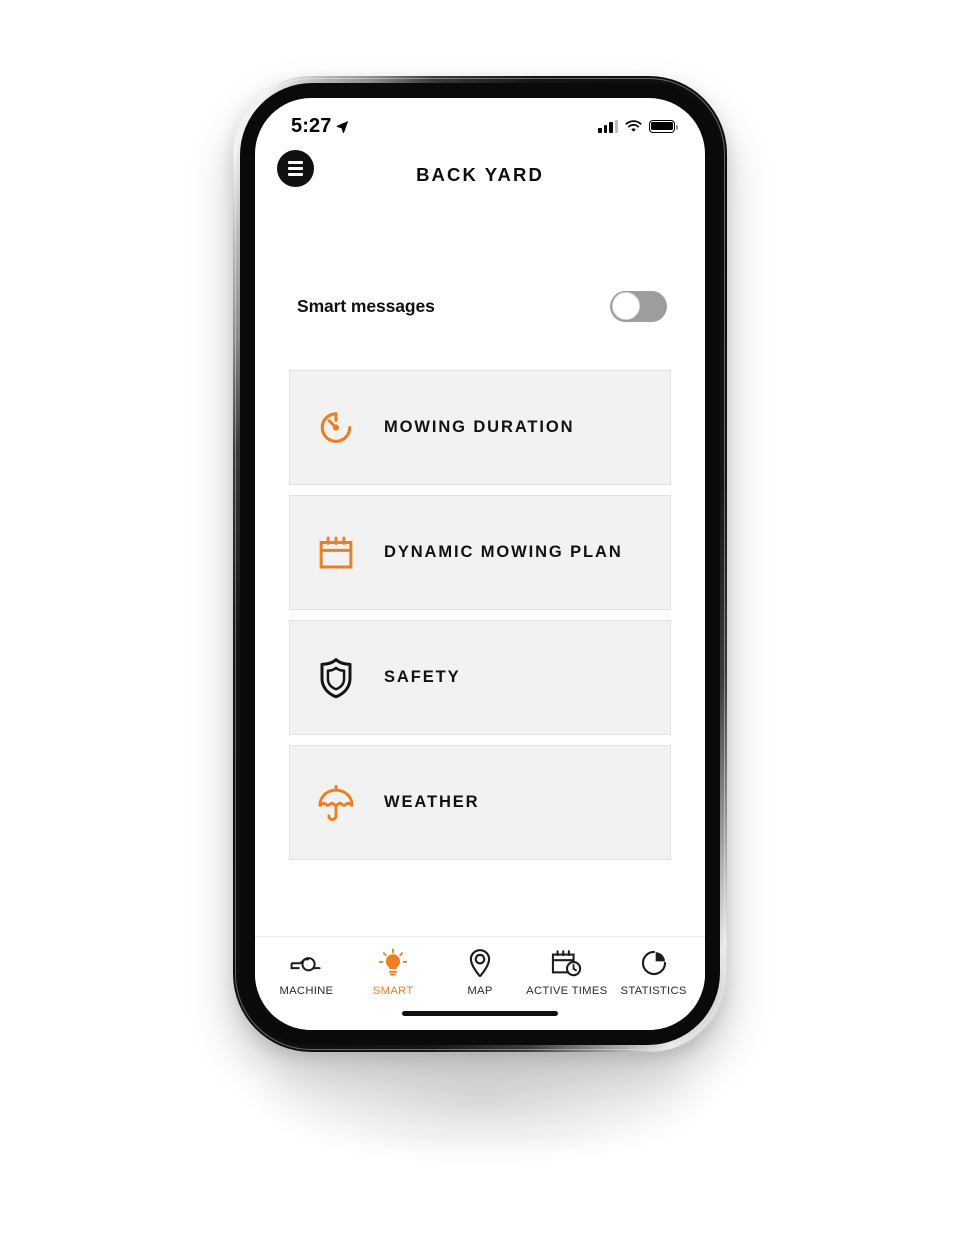 This screenshot has height=1236, width=960. I want to click on status-bar-time: 5:27, so click(311, 125).